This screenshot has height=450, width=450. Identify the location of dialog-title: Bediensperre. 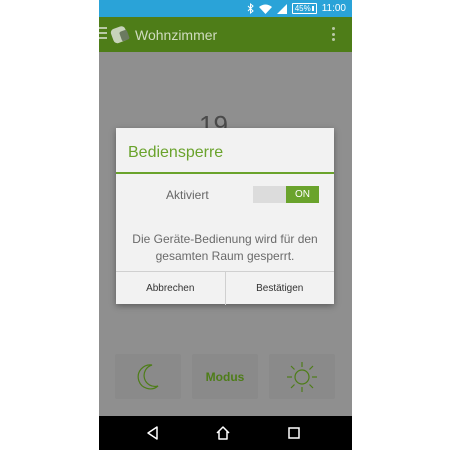
(176, 152).